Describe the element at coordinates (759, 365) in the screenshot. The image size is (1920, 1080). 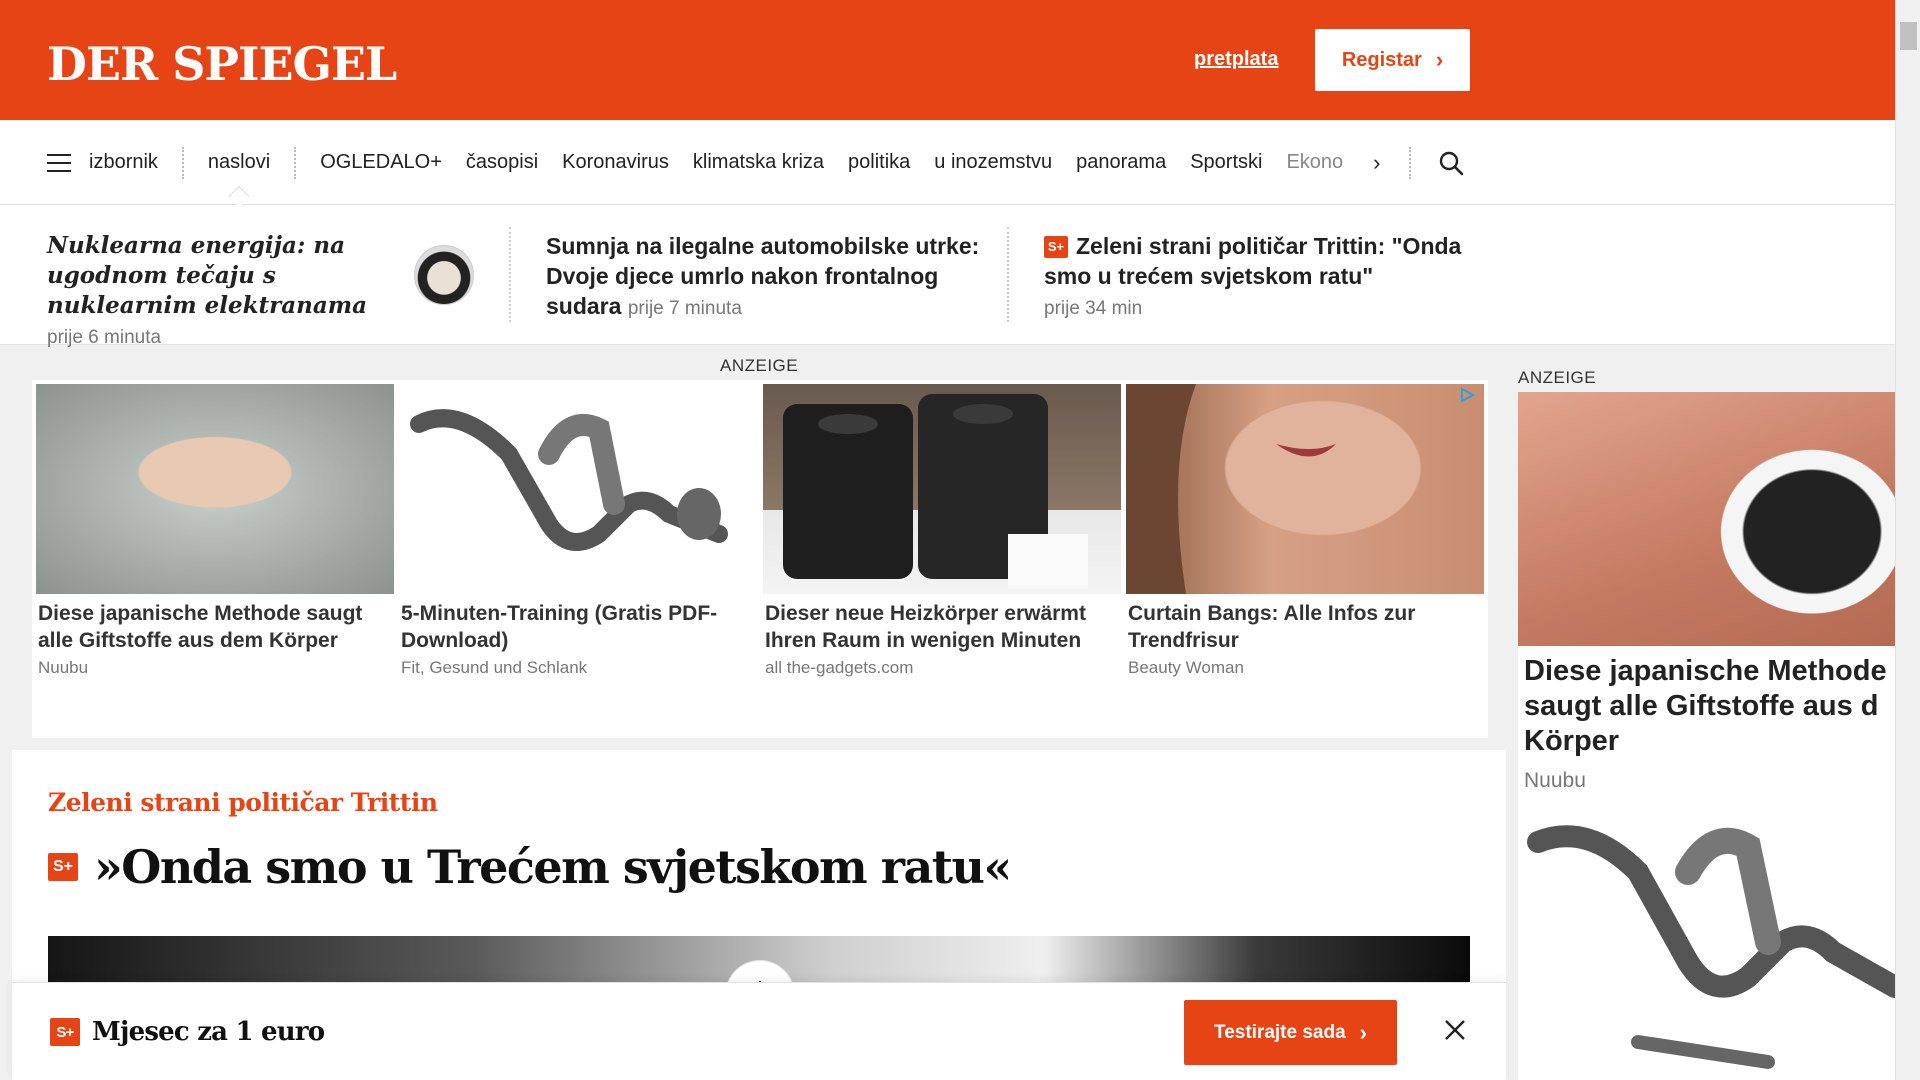
I see `ad-label: ANZEIGE` at that location.